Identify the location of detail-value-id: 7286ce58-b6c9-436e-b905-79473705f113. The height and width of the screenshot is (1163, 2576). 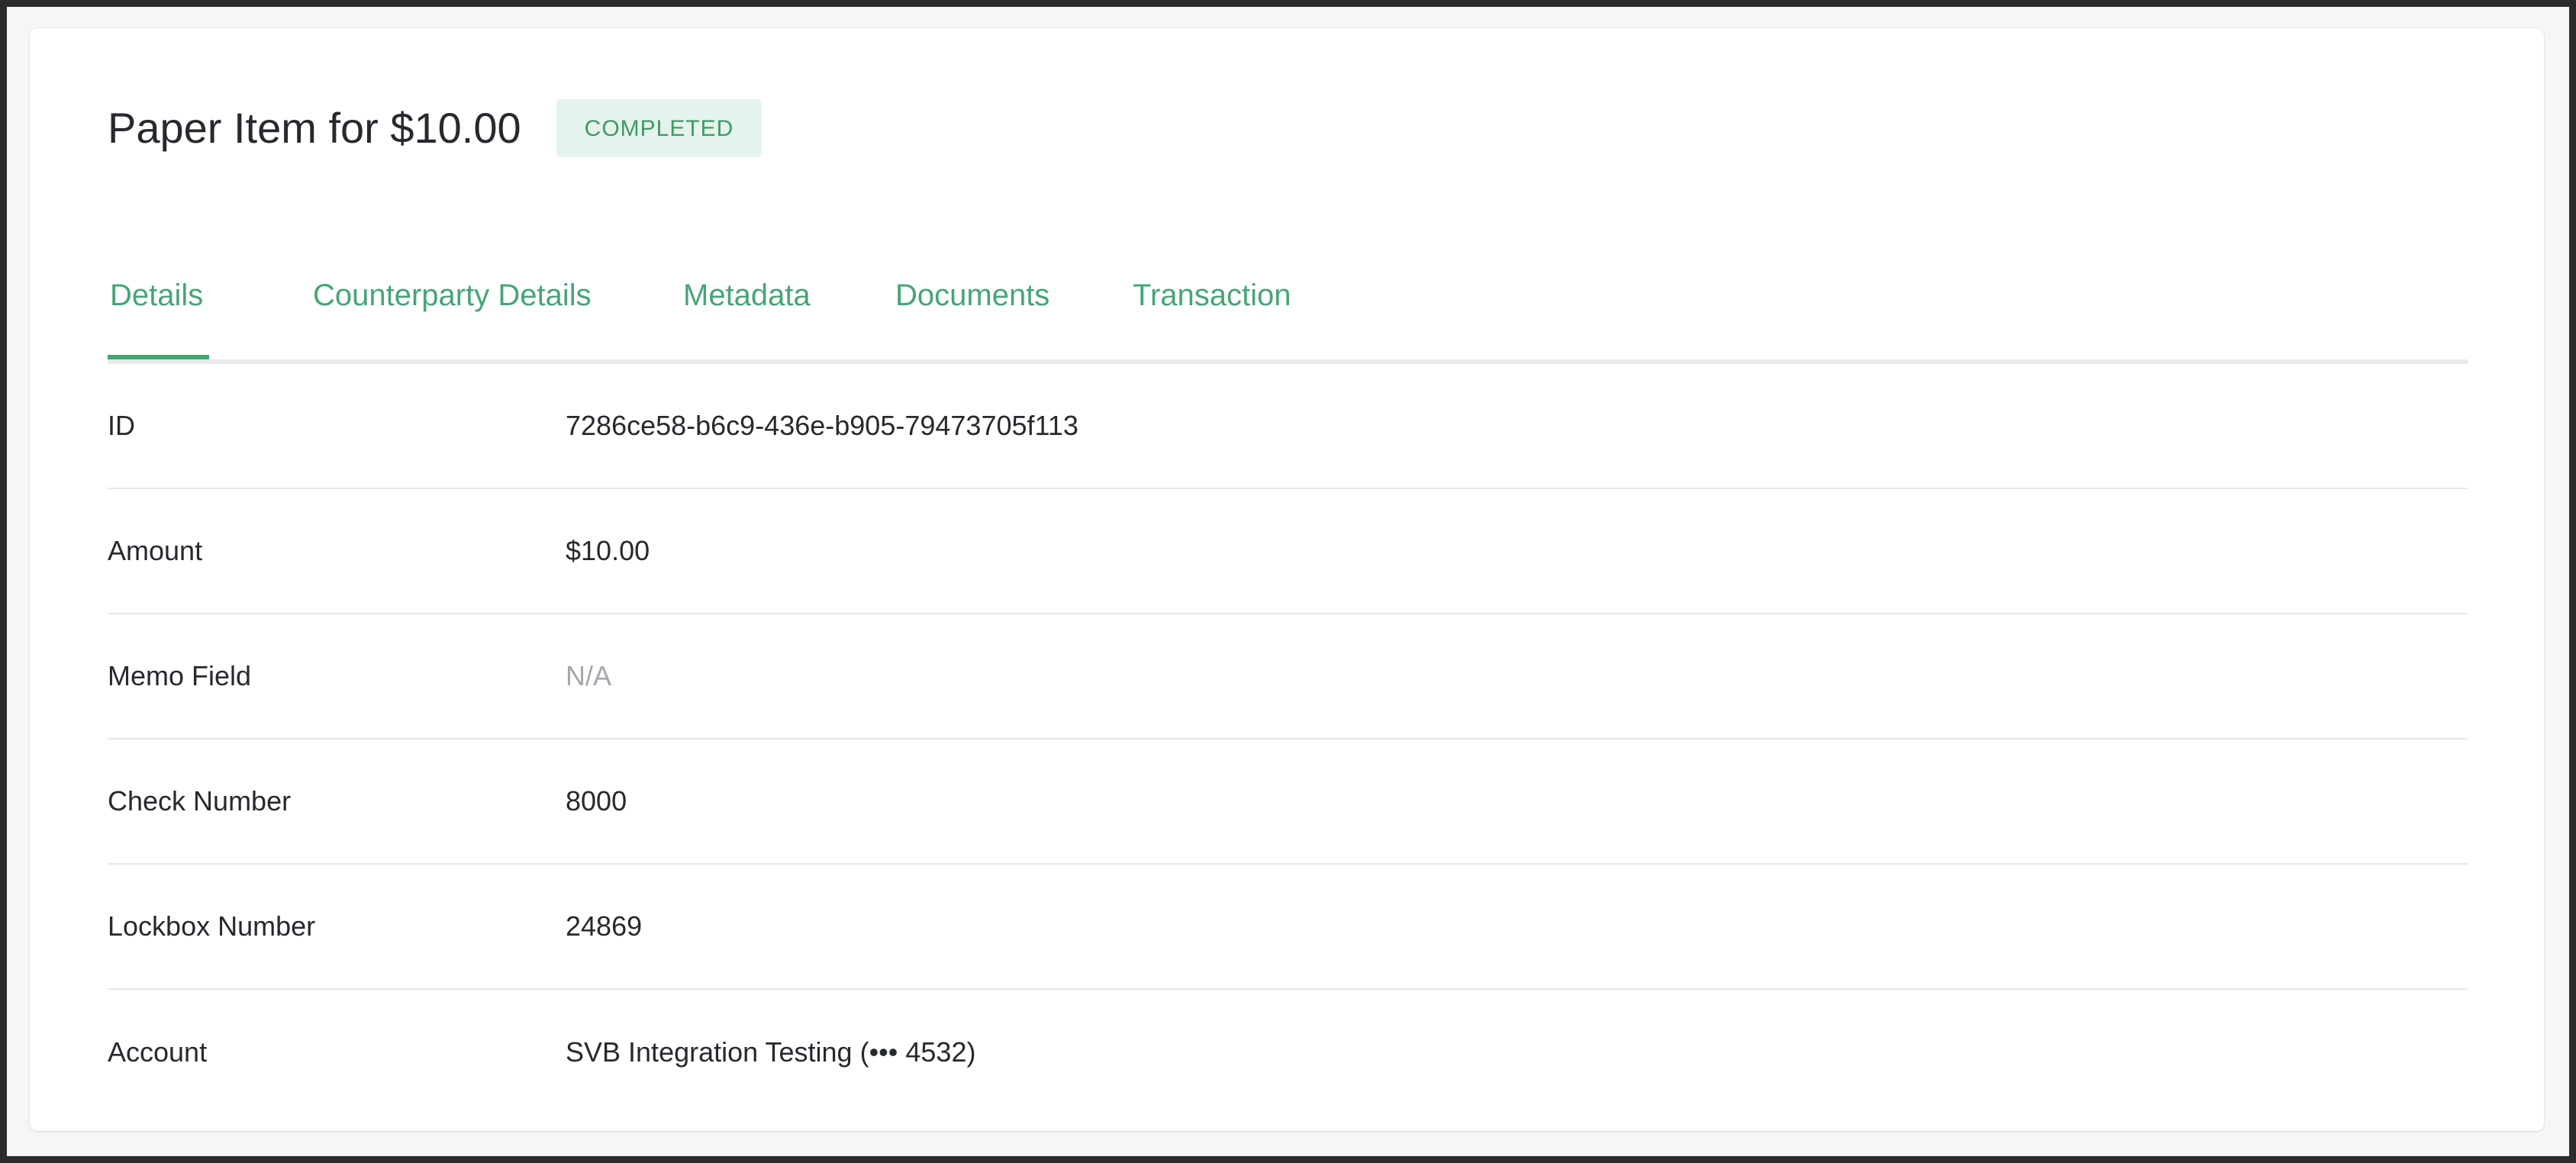
(822, 425).